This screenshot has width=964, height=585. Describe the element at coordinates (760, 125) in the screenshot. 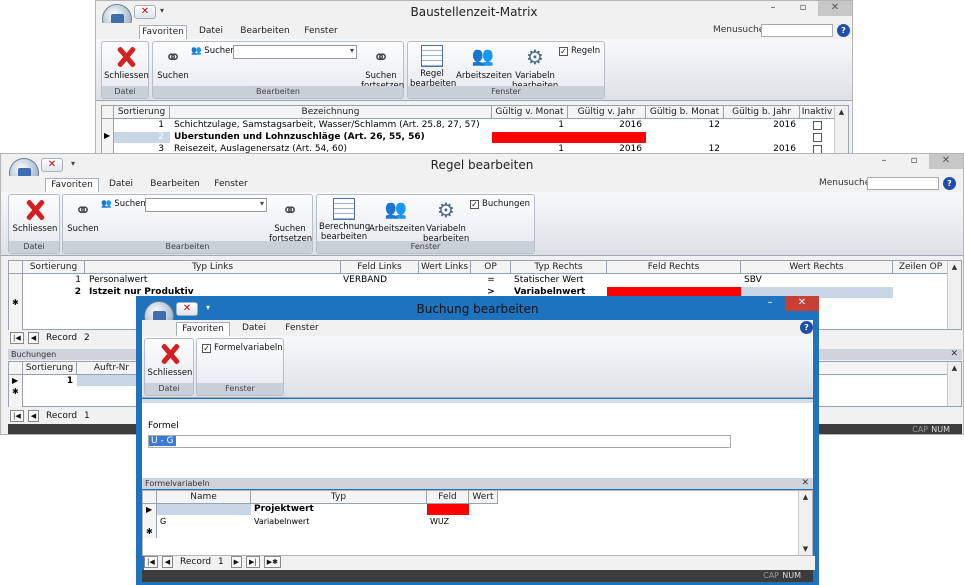

I see `cell-gb-jahr: 2016` at that location.